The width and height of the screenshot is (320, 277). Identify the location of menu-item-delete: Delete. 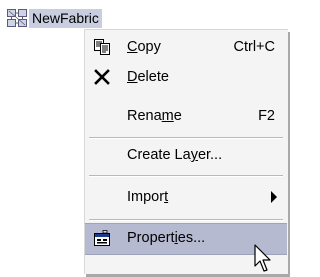
(186, 77).